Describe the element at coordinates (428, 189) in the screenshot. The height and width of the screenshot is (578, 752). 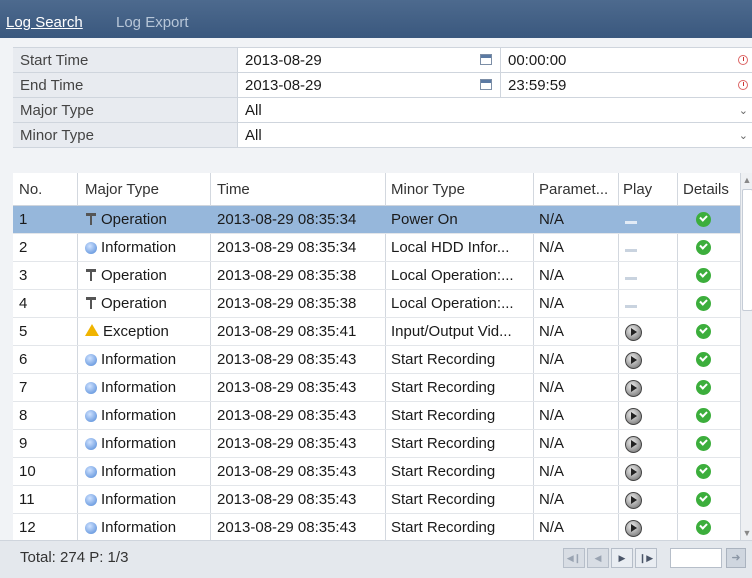
I see `column-header-minor-type: Minor Type` at that location.